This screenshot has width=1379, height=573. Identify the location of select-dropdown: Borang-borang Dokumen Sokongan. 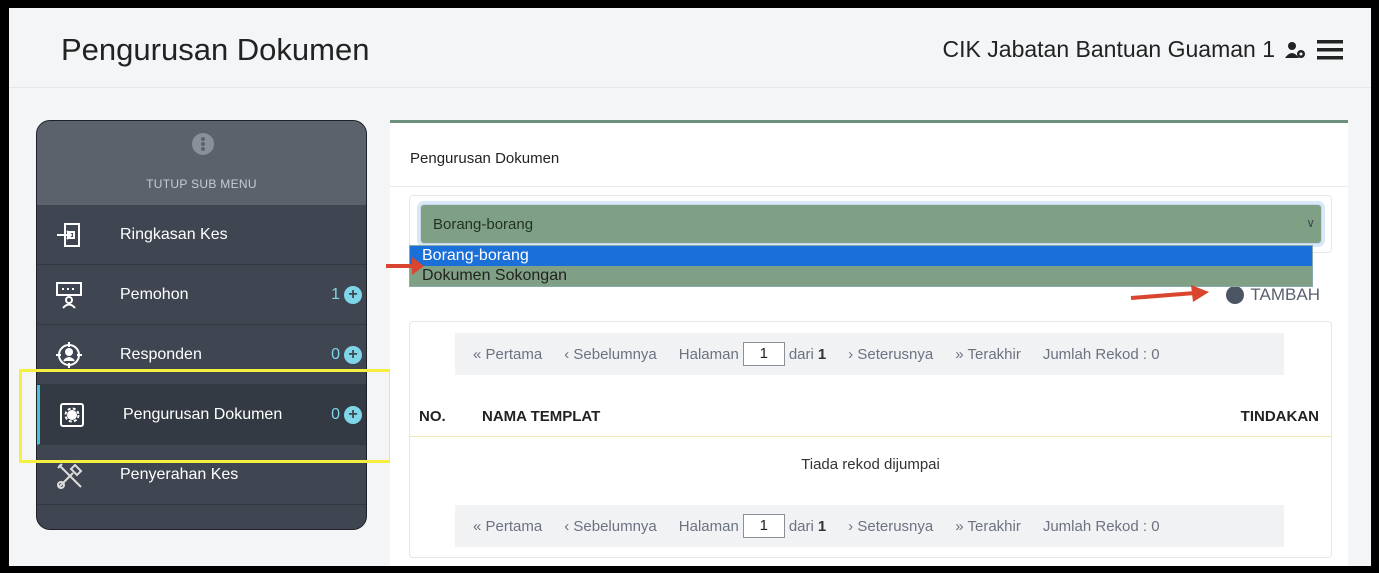
(861, 266).